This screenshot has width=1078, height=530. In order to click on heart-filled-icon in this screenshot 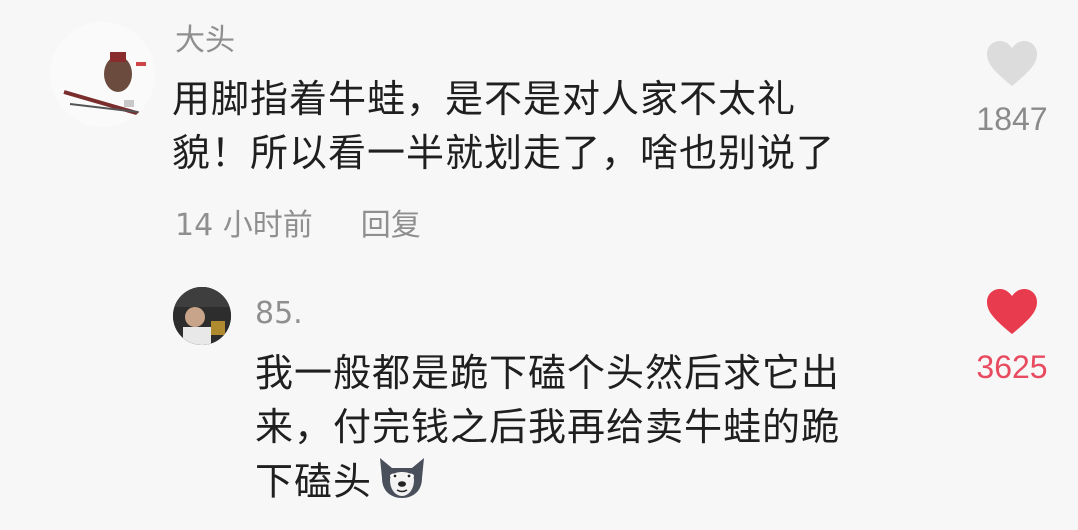, I will do `click(1012, 311)`.